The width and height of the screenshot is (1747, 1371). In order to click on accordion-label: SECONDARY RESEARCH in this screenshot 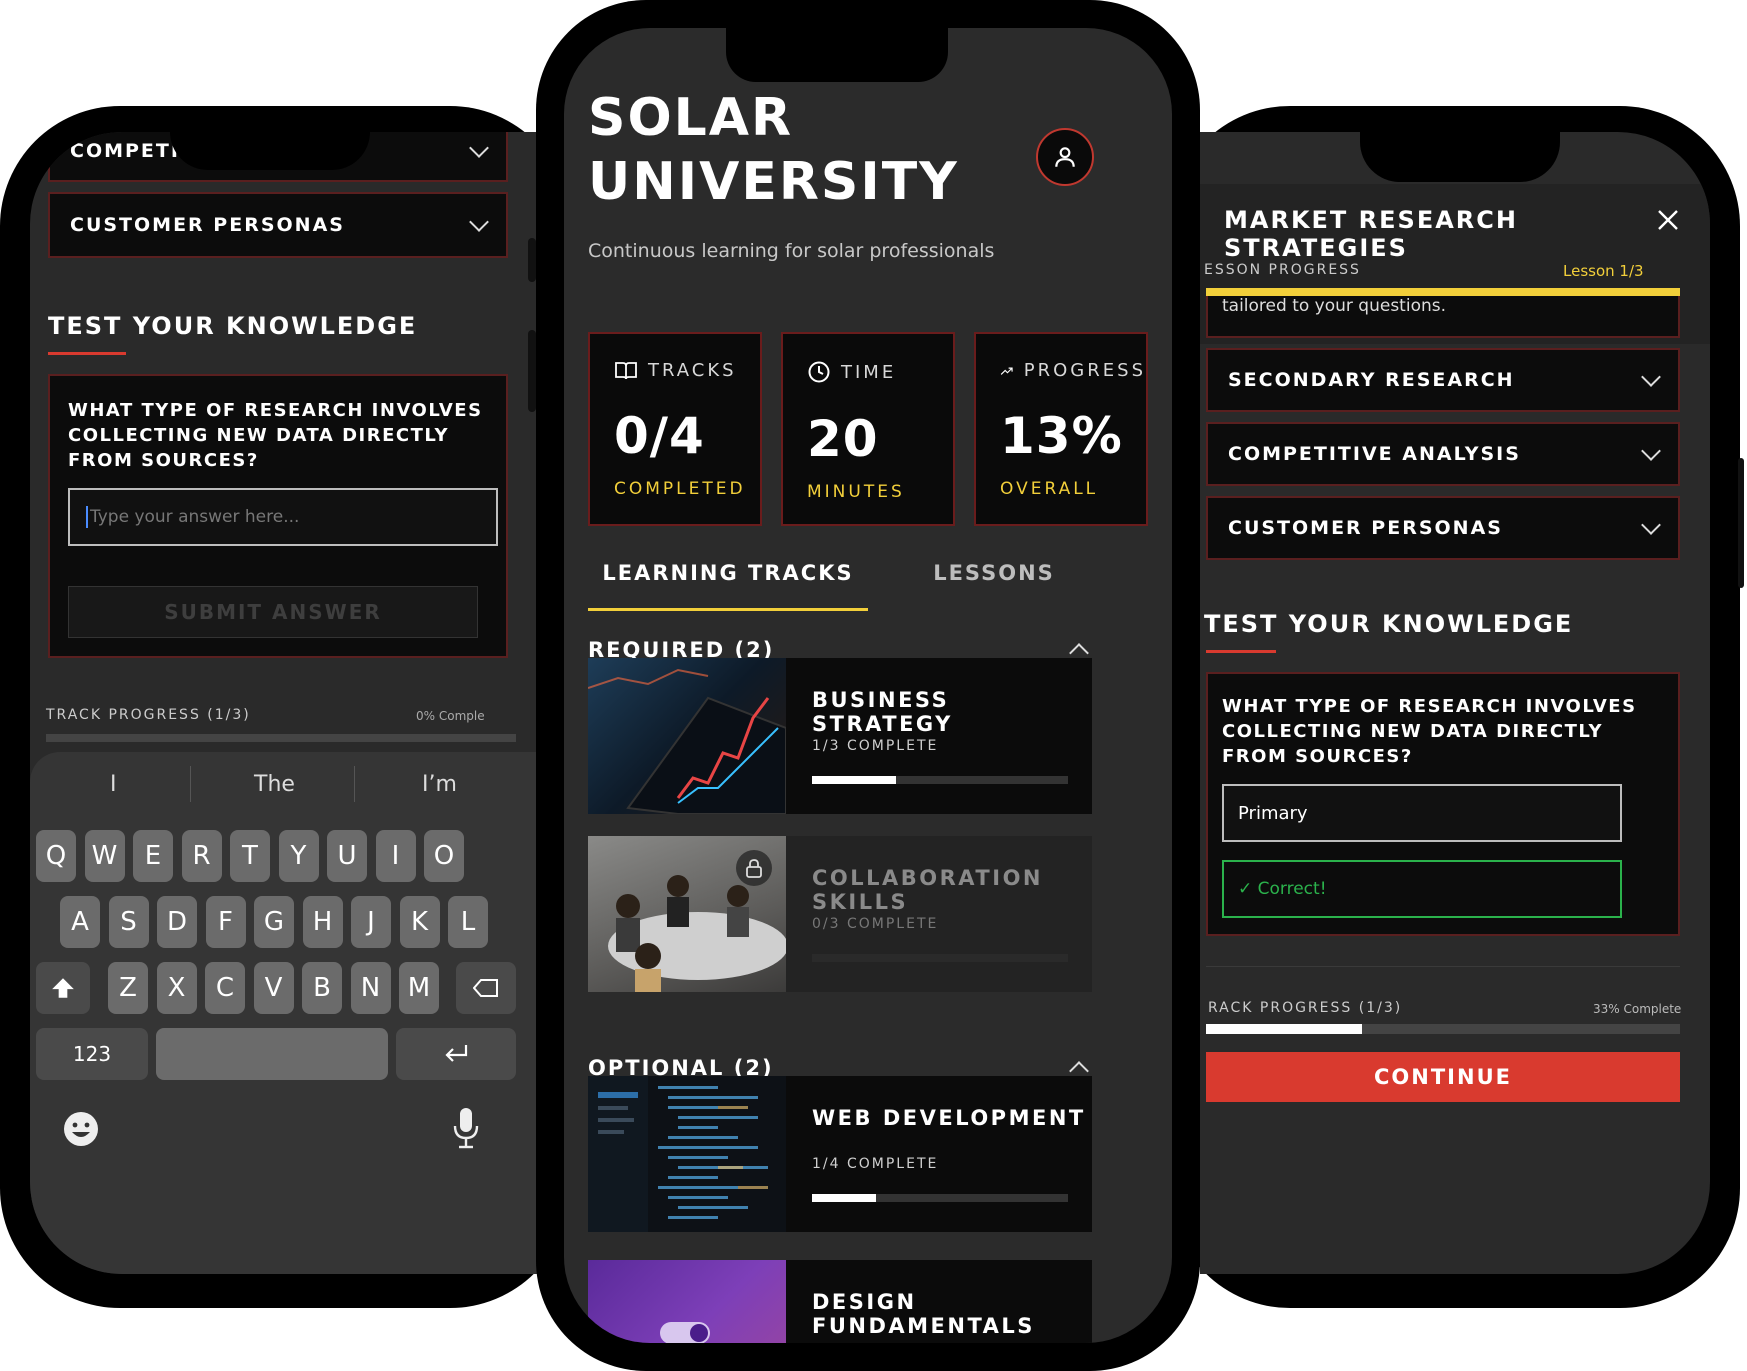, I will do `click(1371, 380)`.